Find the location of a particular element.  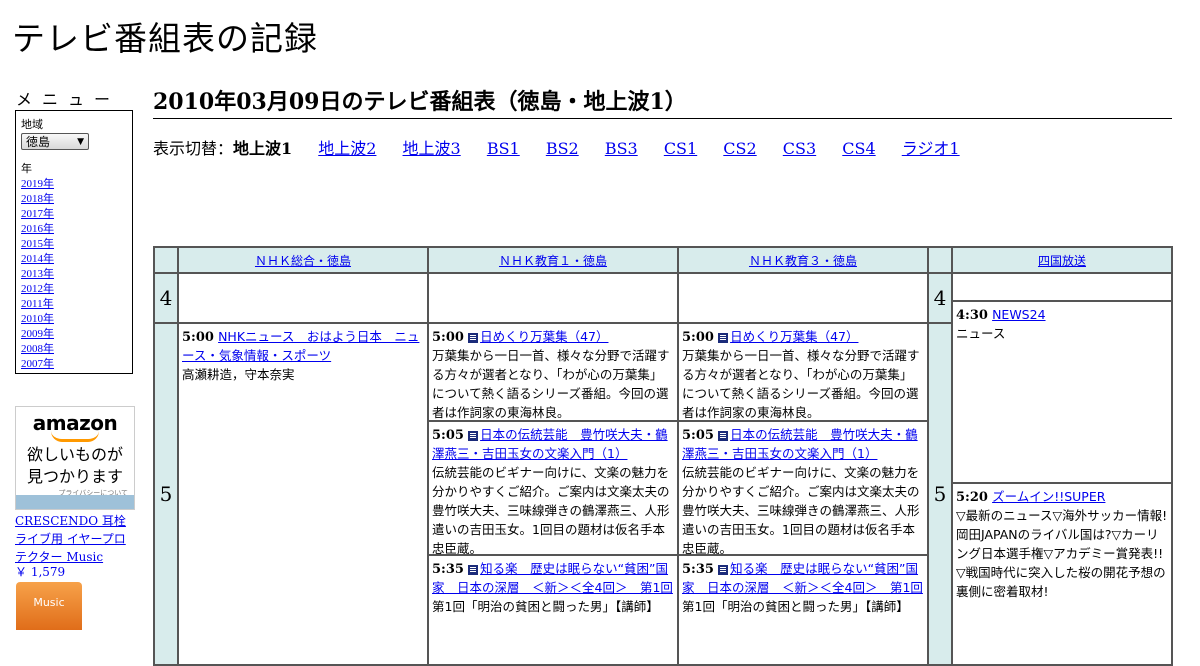

switch-link: CS2 is located at coordinates (739, 148).